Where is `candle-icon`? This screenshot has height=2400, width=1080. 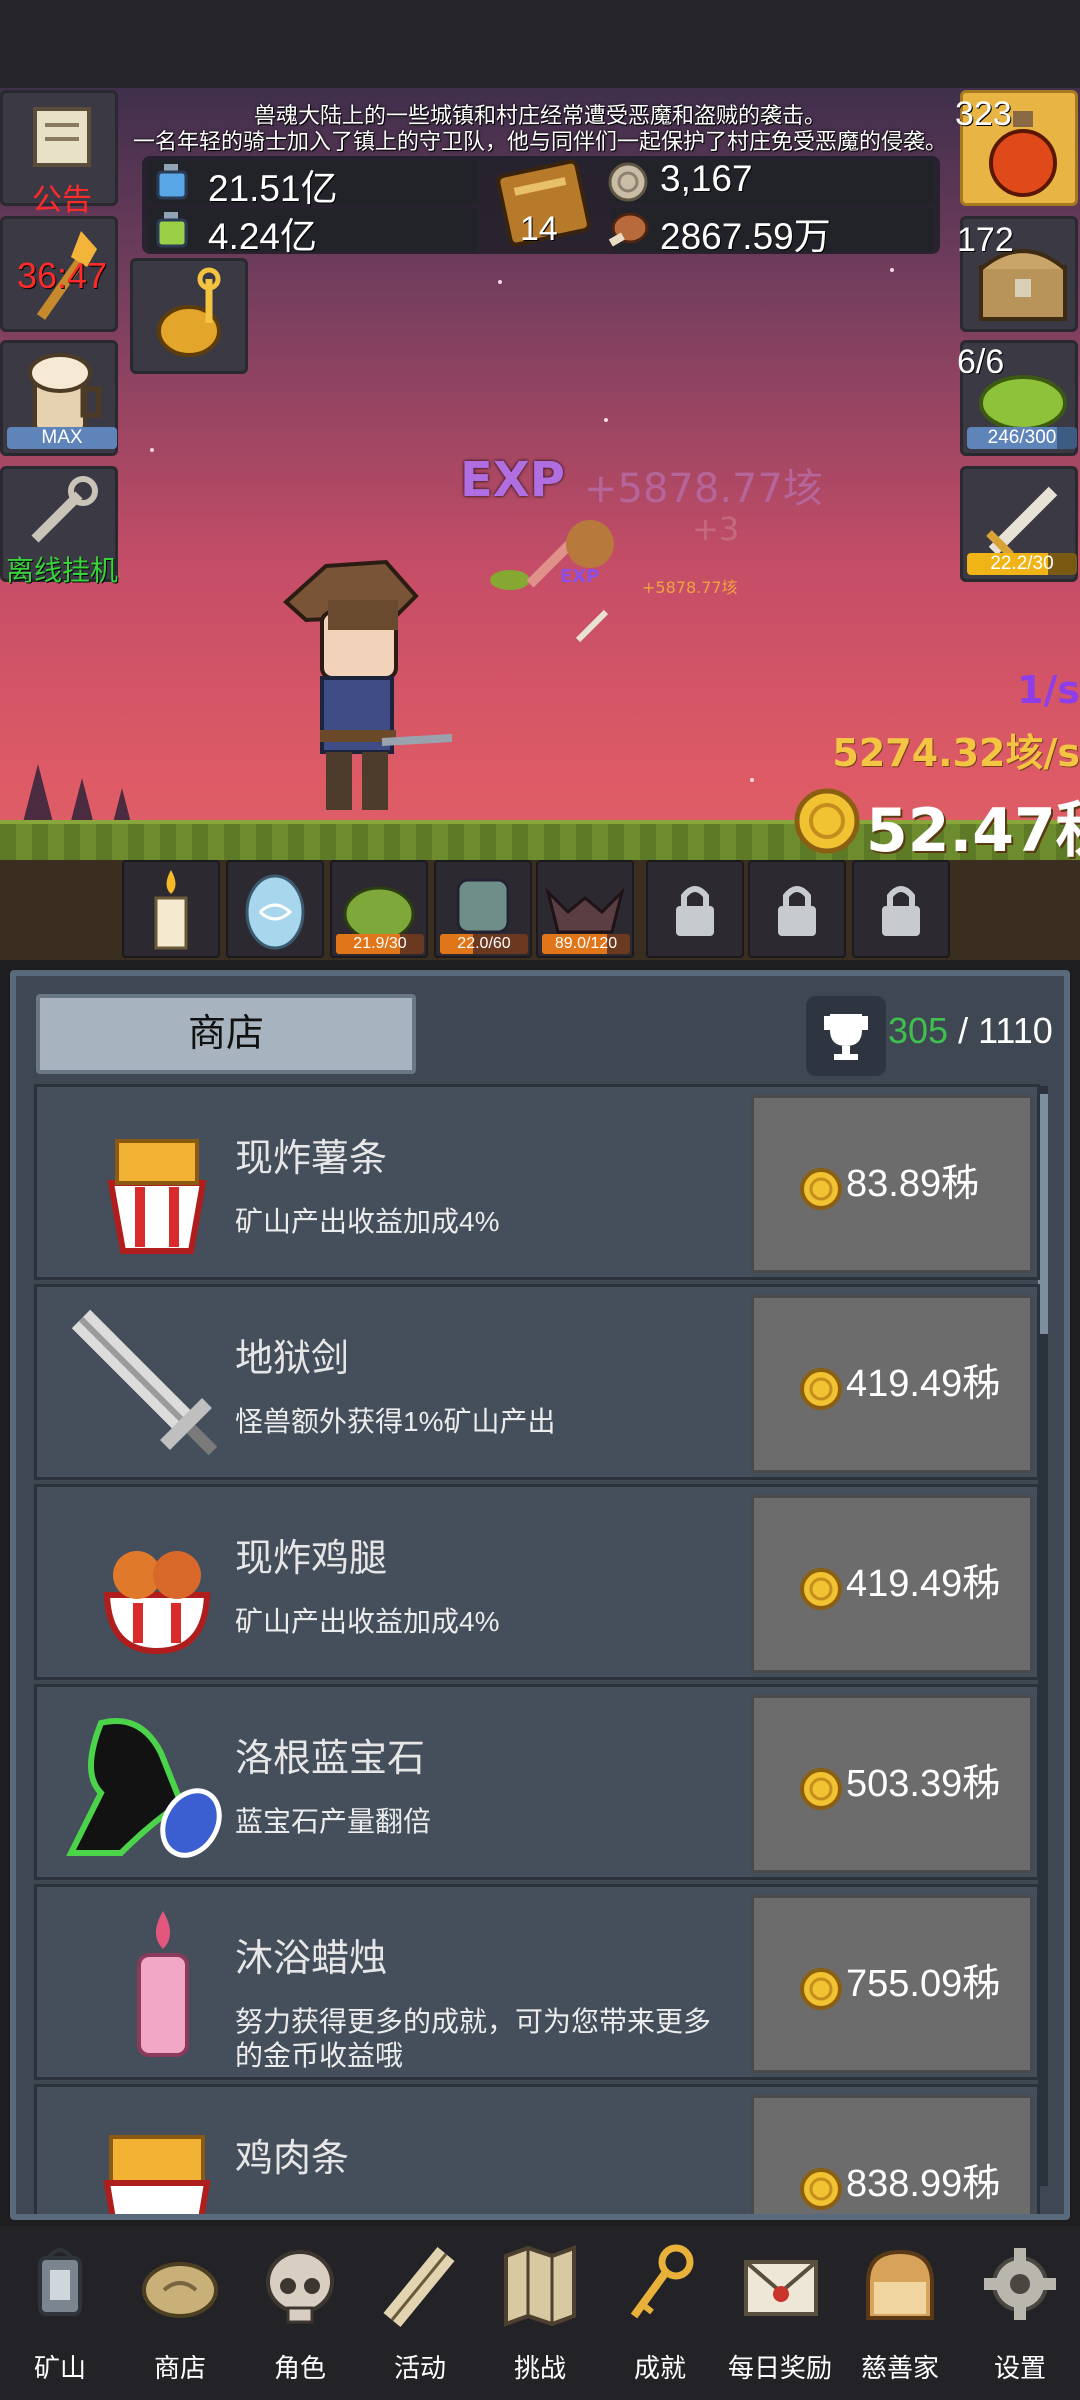
candle-icon is located at coordinates (163, 1987).